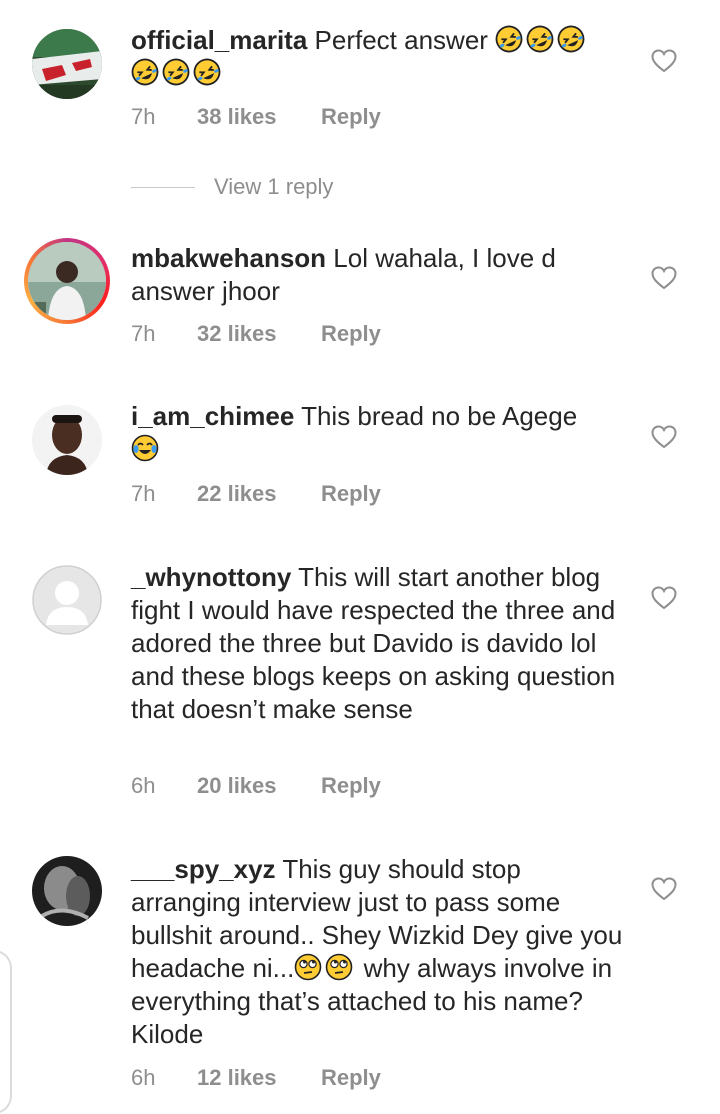 The width and height of the screenshot is (720, 1114). What do you see at coordinates (259, 786) in the screenshot?
I see `like-count: 20 likes` at bounding box center [259, 786].